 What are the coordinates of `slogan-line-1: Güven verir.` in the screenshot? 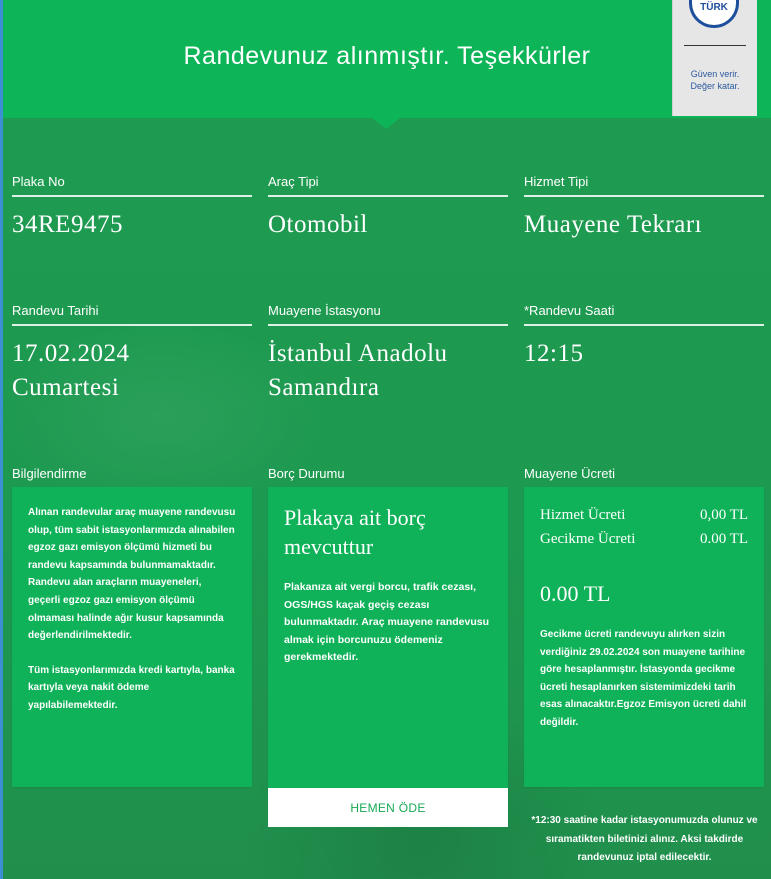 It's located at (715, 74).